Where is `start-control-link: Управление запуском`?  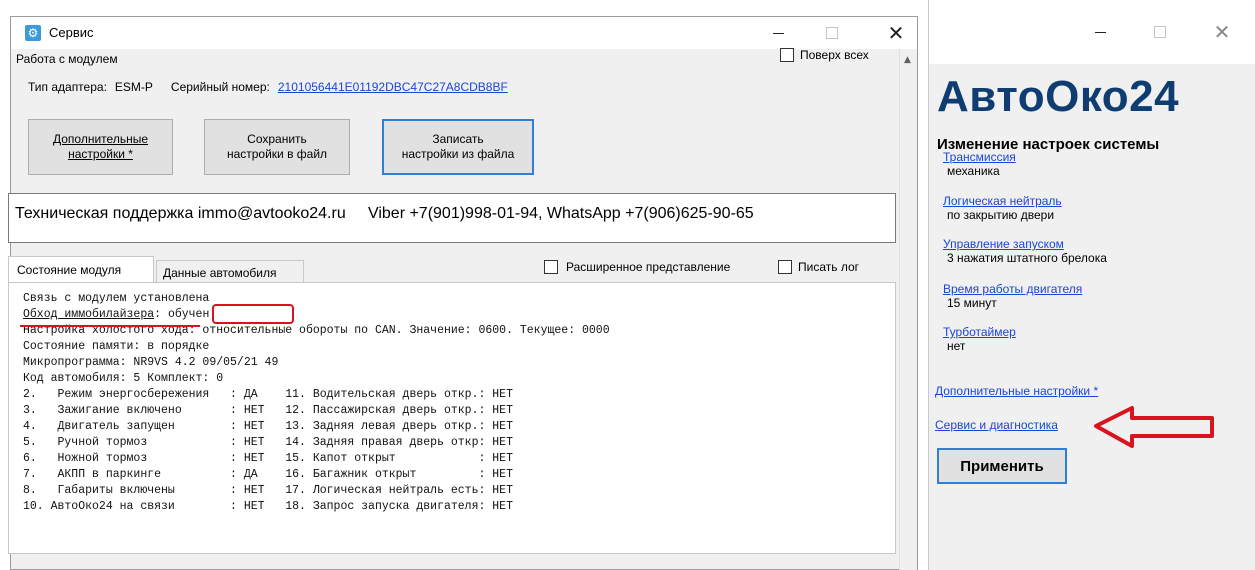 start-control-link: Управление запуском is located at coordinates (1025, 244).